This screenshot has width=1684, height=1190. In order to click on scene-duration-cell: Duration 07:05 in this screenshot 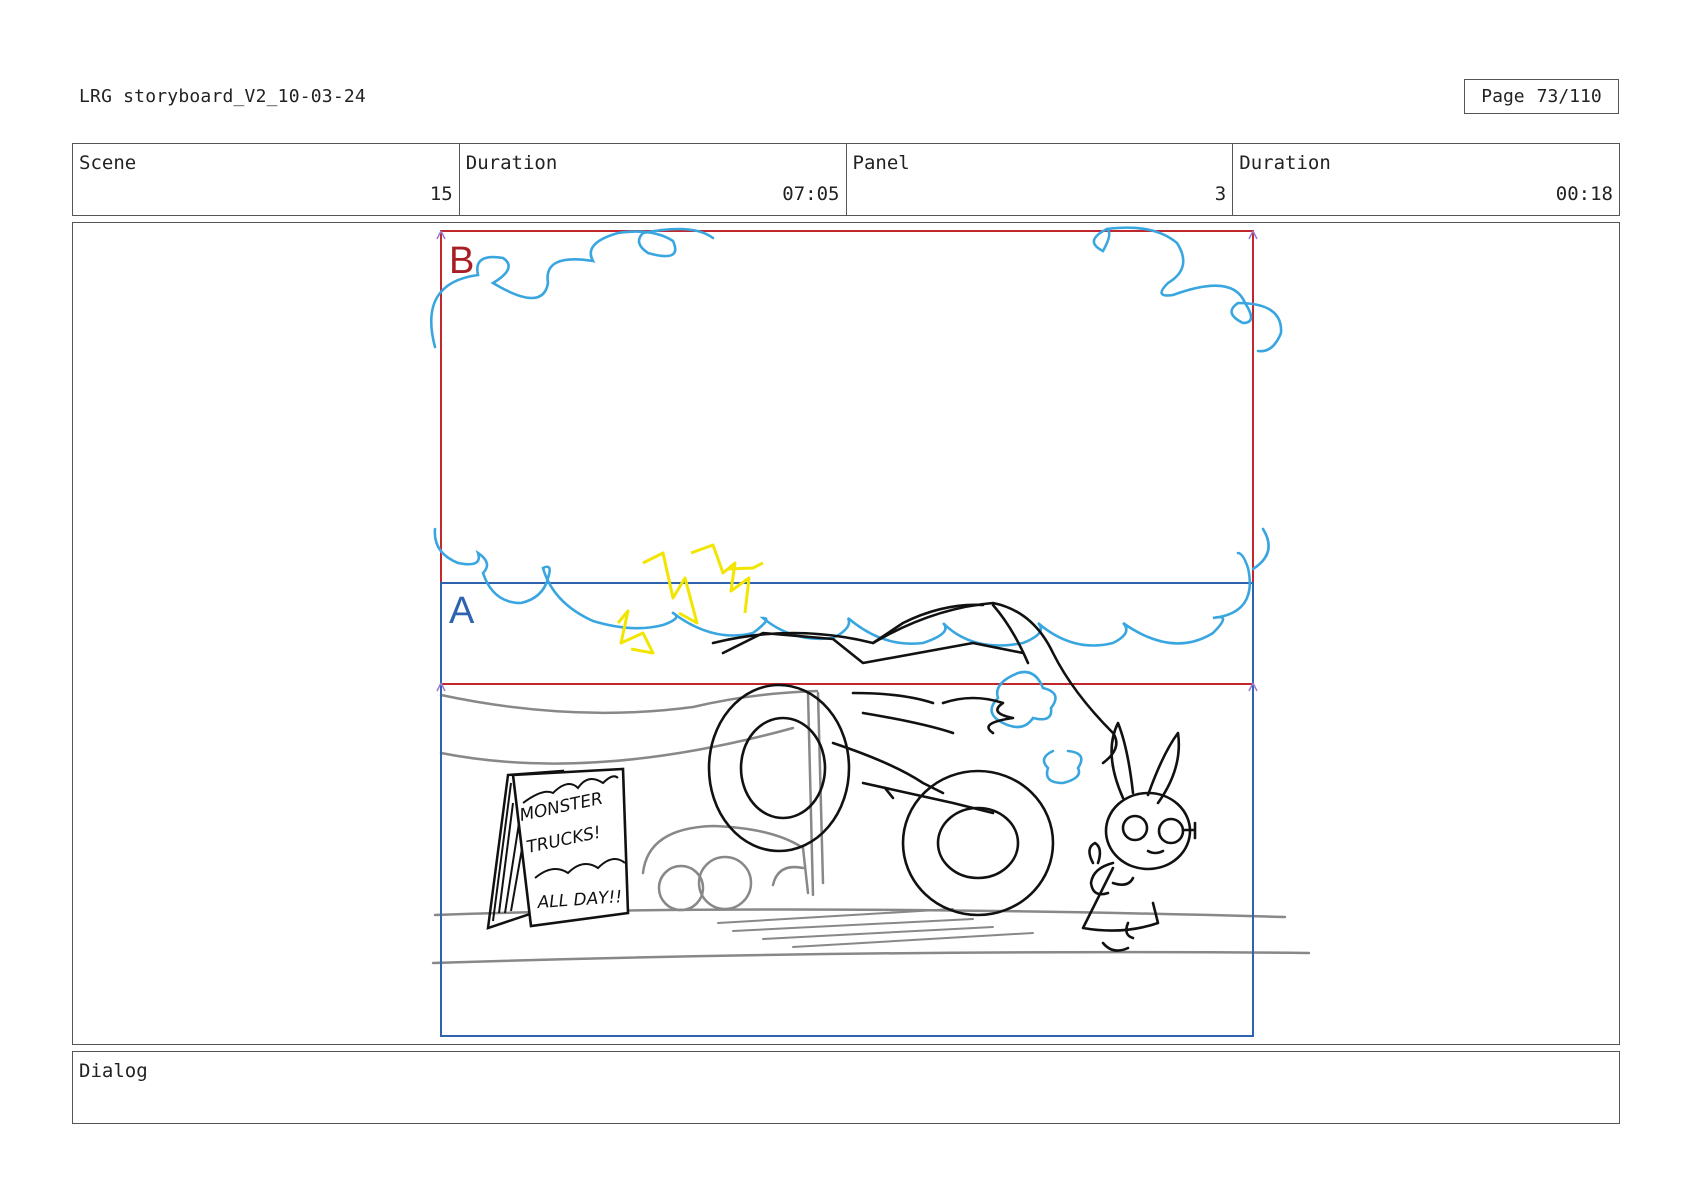, I will do `click(652, 179)`.